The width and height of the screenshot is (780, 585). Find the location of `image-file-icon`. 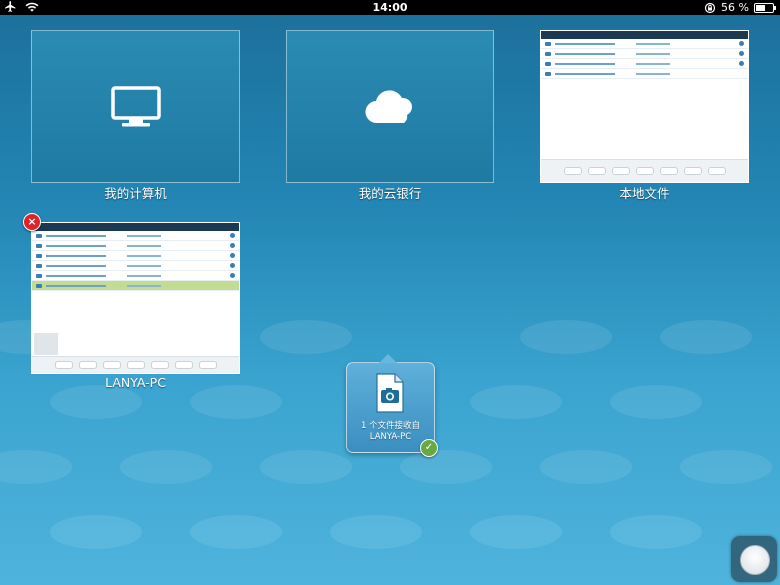

image-file-icon is located at coordinates (390, 393).